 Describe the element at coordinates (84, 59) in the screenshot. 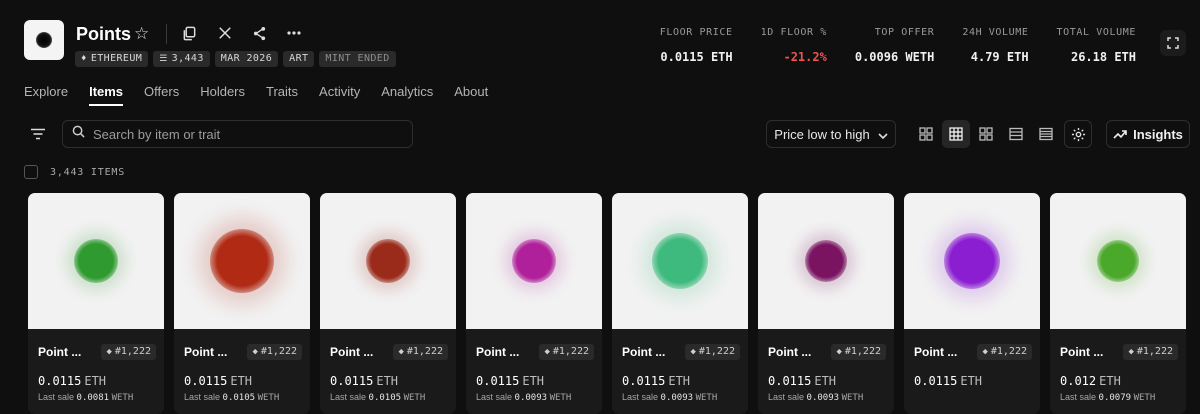

I see `eth-icon: ♦` at that location.